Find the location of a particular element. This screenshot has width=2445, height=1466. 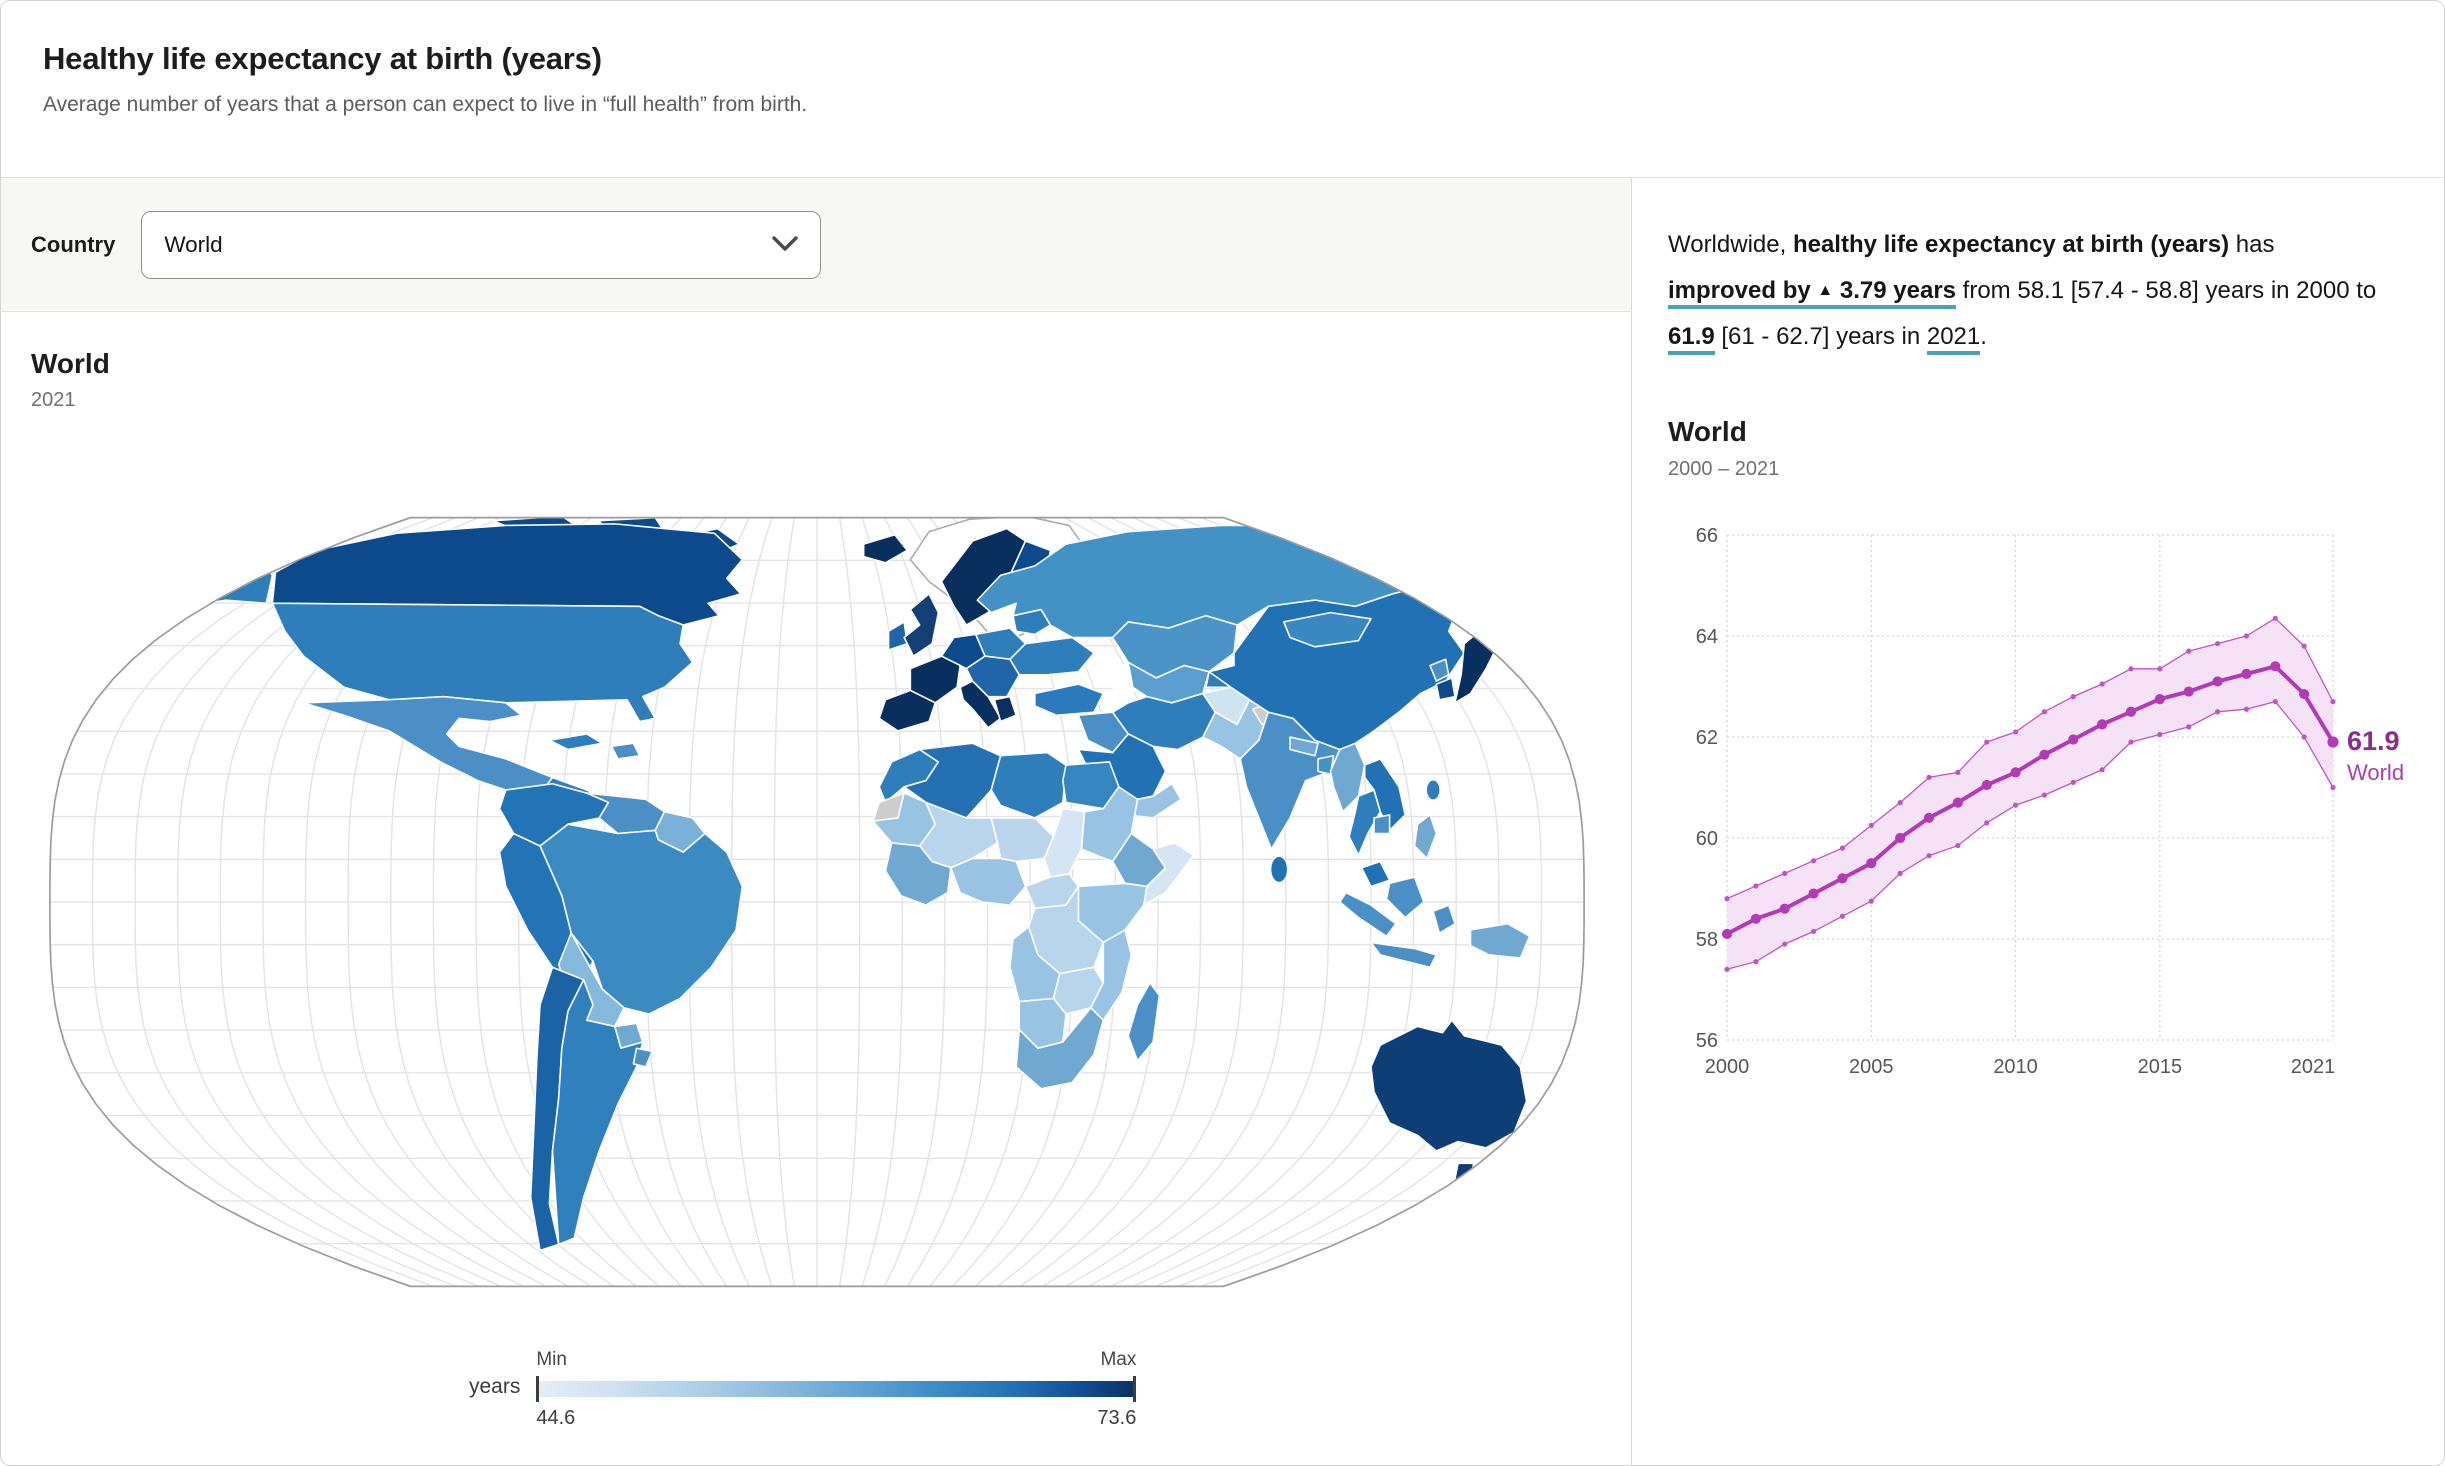

trend-chart-subtitle: 2000 – 2021 is located at coordinates (1724, 469).